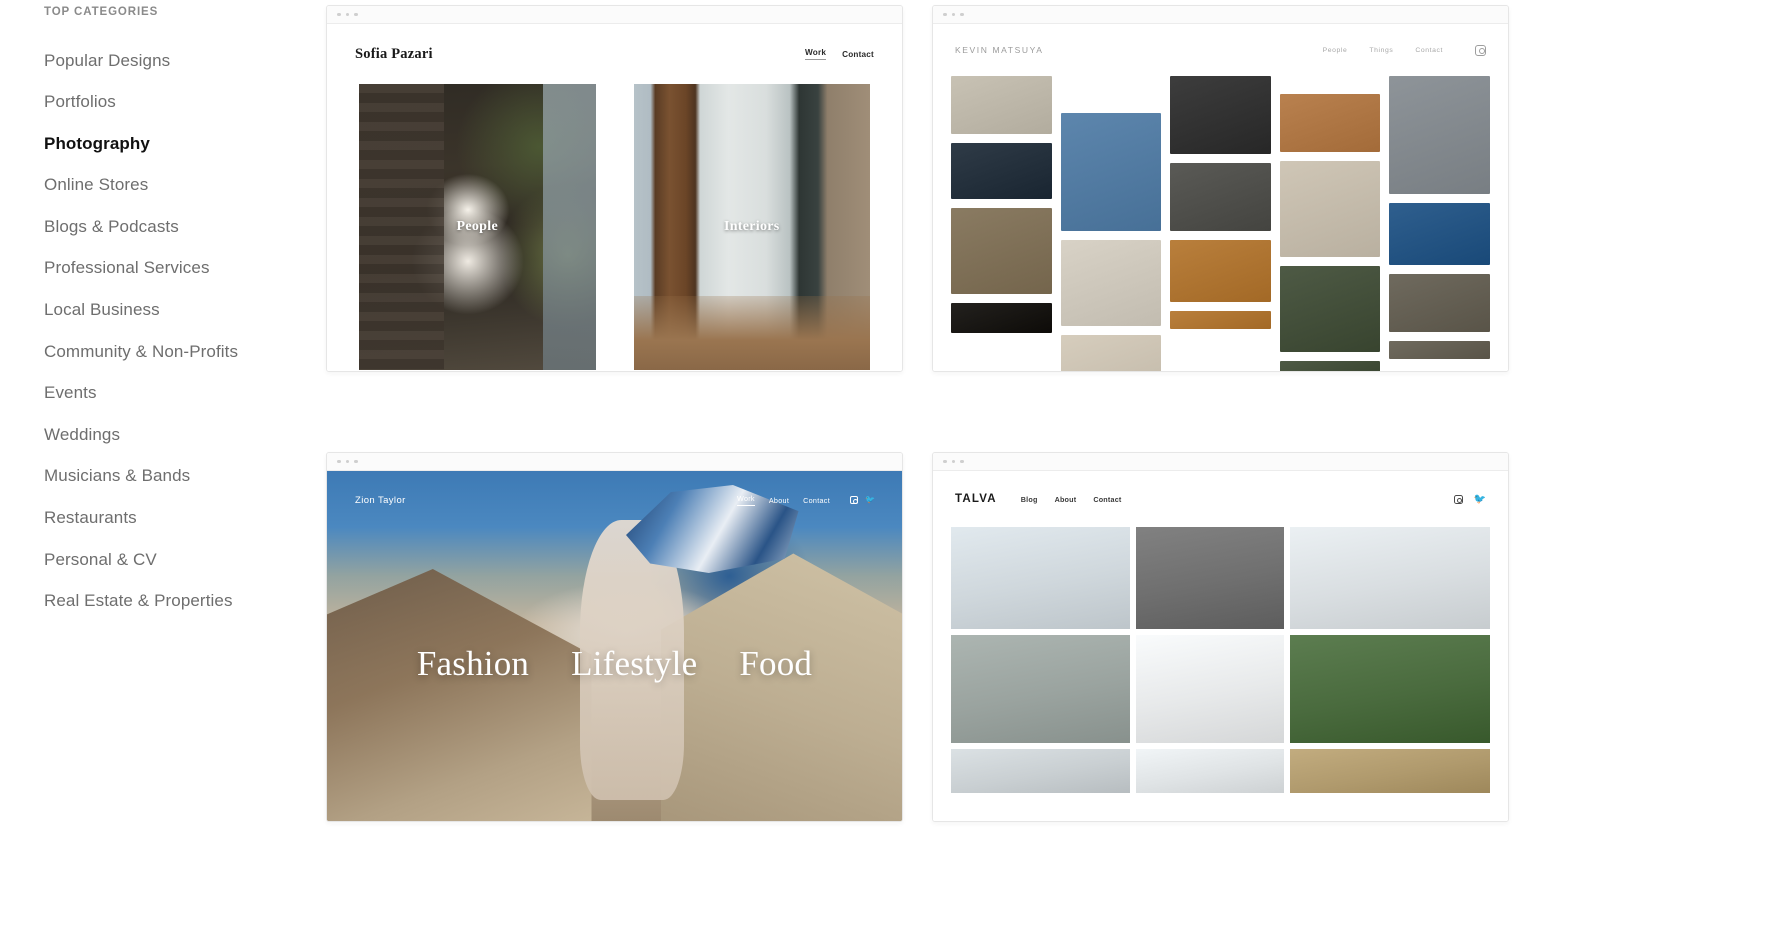 The width and height of the screenshot is (1772, 929). I want to click on sidebar-item-portfolios: Portfolios, so click(185, 103).